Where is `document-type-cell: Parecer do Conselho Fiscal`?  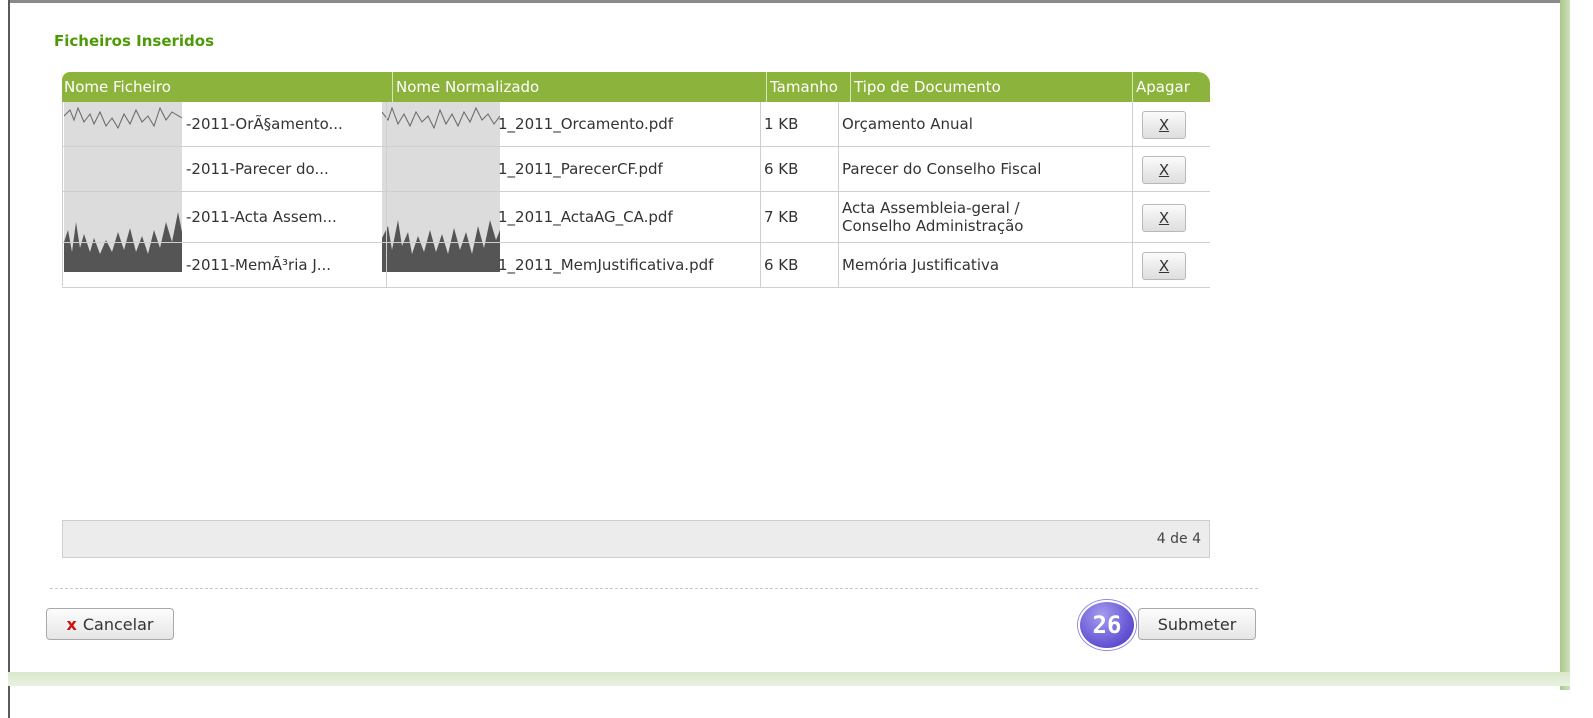 document-type-cell: Parecer do Conselho Fiscal is located at coordinates (942, 169).